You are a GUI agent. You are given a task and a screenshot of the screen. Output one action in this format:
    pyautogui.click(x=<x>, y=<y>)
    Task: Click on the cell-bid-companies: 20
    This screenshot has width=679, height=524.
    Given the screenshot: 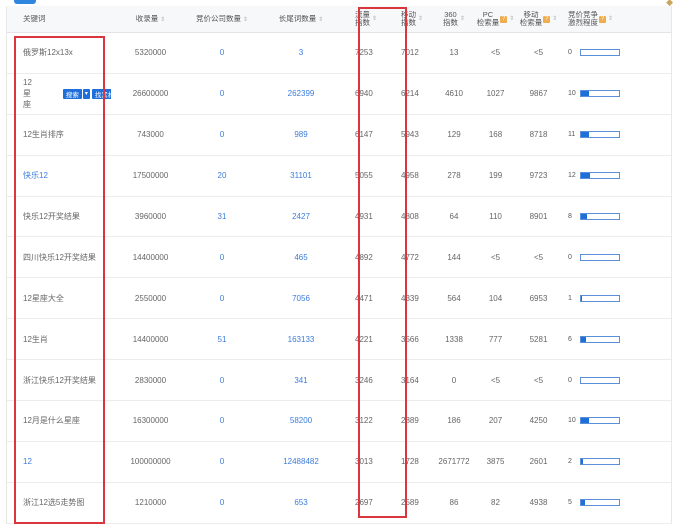 What is the action you would take?
    pyautogui.click(x=222, y=175)
    